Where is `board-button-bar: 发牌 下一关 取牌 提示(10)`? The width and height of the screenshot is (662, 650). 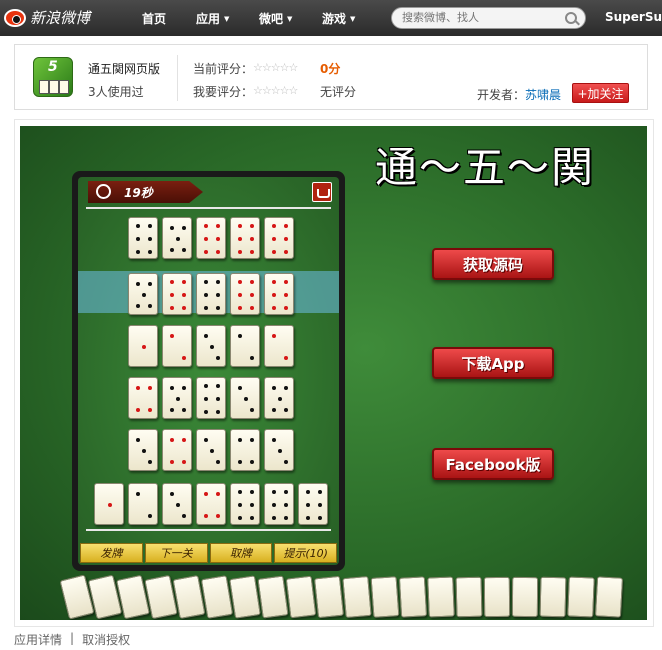 board-button-bar: 发牌 下一关 取牌 提示(10) is located at coordinates (208, 553).